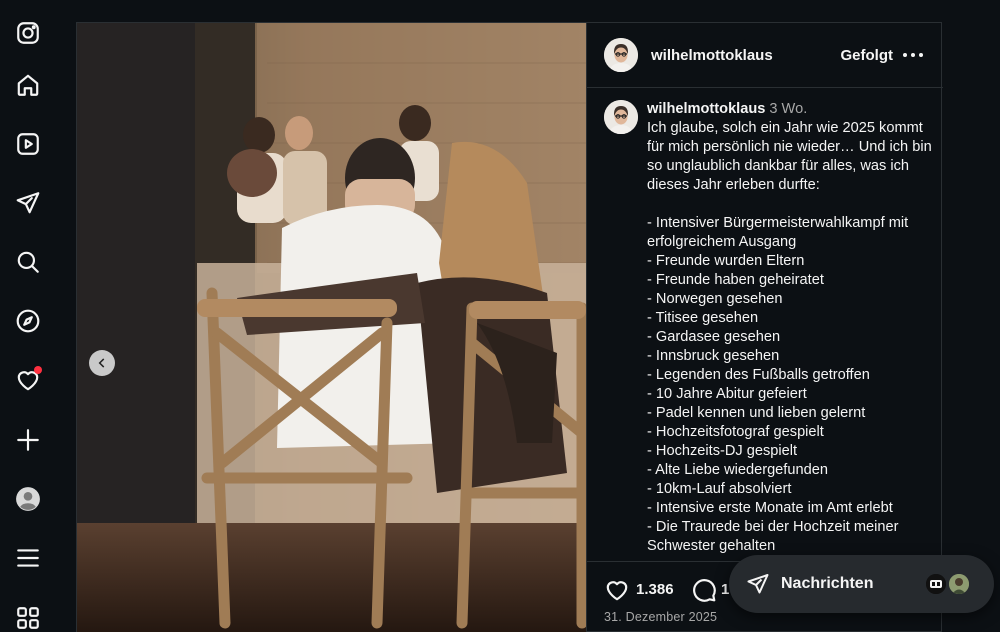 The image size is (1000, 632). Describe the element at coordinates (28, 618) in the screenshot. I see `more-apps-icon` at that location.